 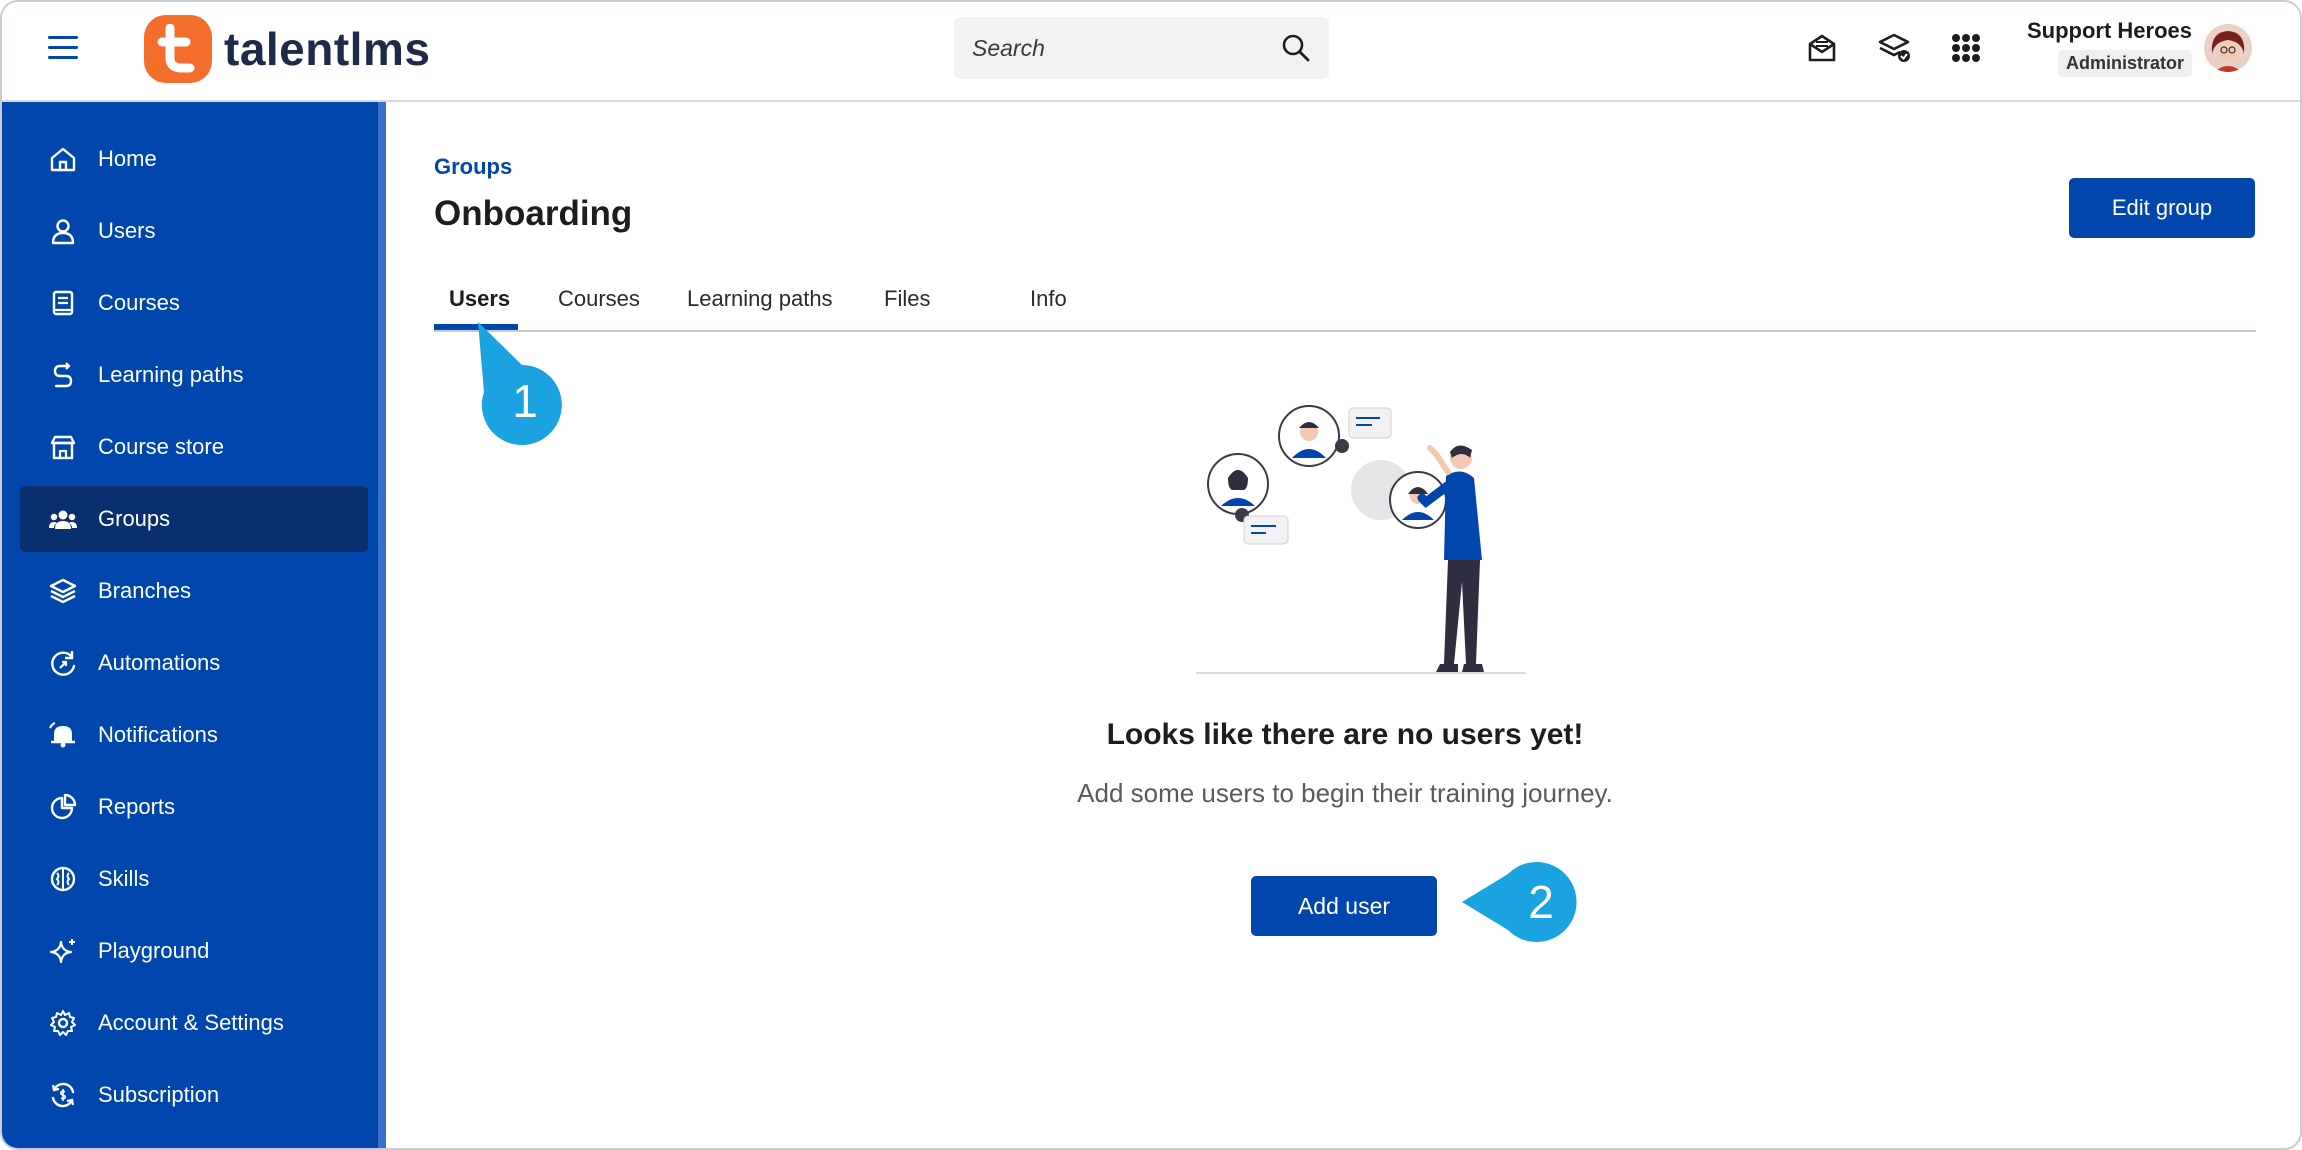 What do you see at coordinates (1361, 539) in the screenshot?
I see `empty-users-illustration` at bounding box center [1361, 539].